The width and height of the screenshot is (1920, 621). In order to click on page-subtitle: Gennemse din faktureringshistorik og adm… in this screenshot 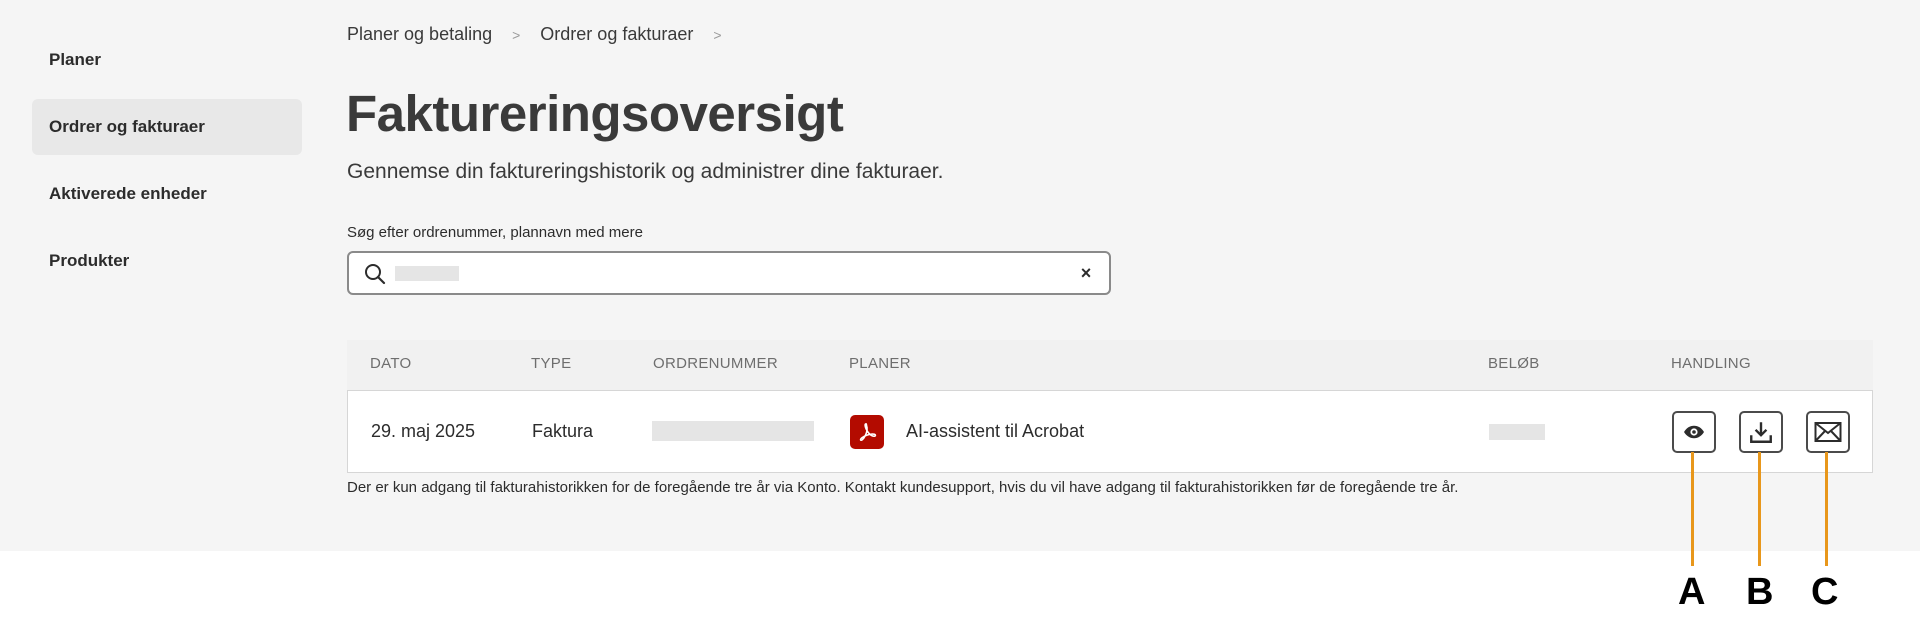, I will do `click(645, 171)`.